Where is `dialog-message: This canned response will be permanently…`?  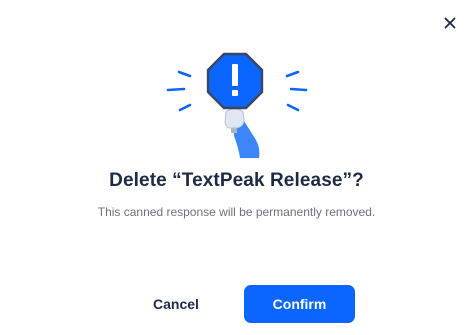 dialog-message: This canned response will be permanently… is located at coordinates (236, 212).